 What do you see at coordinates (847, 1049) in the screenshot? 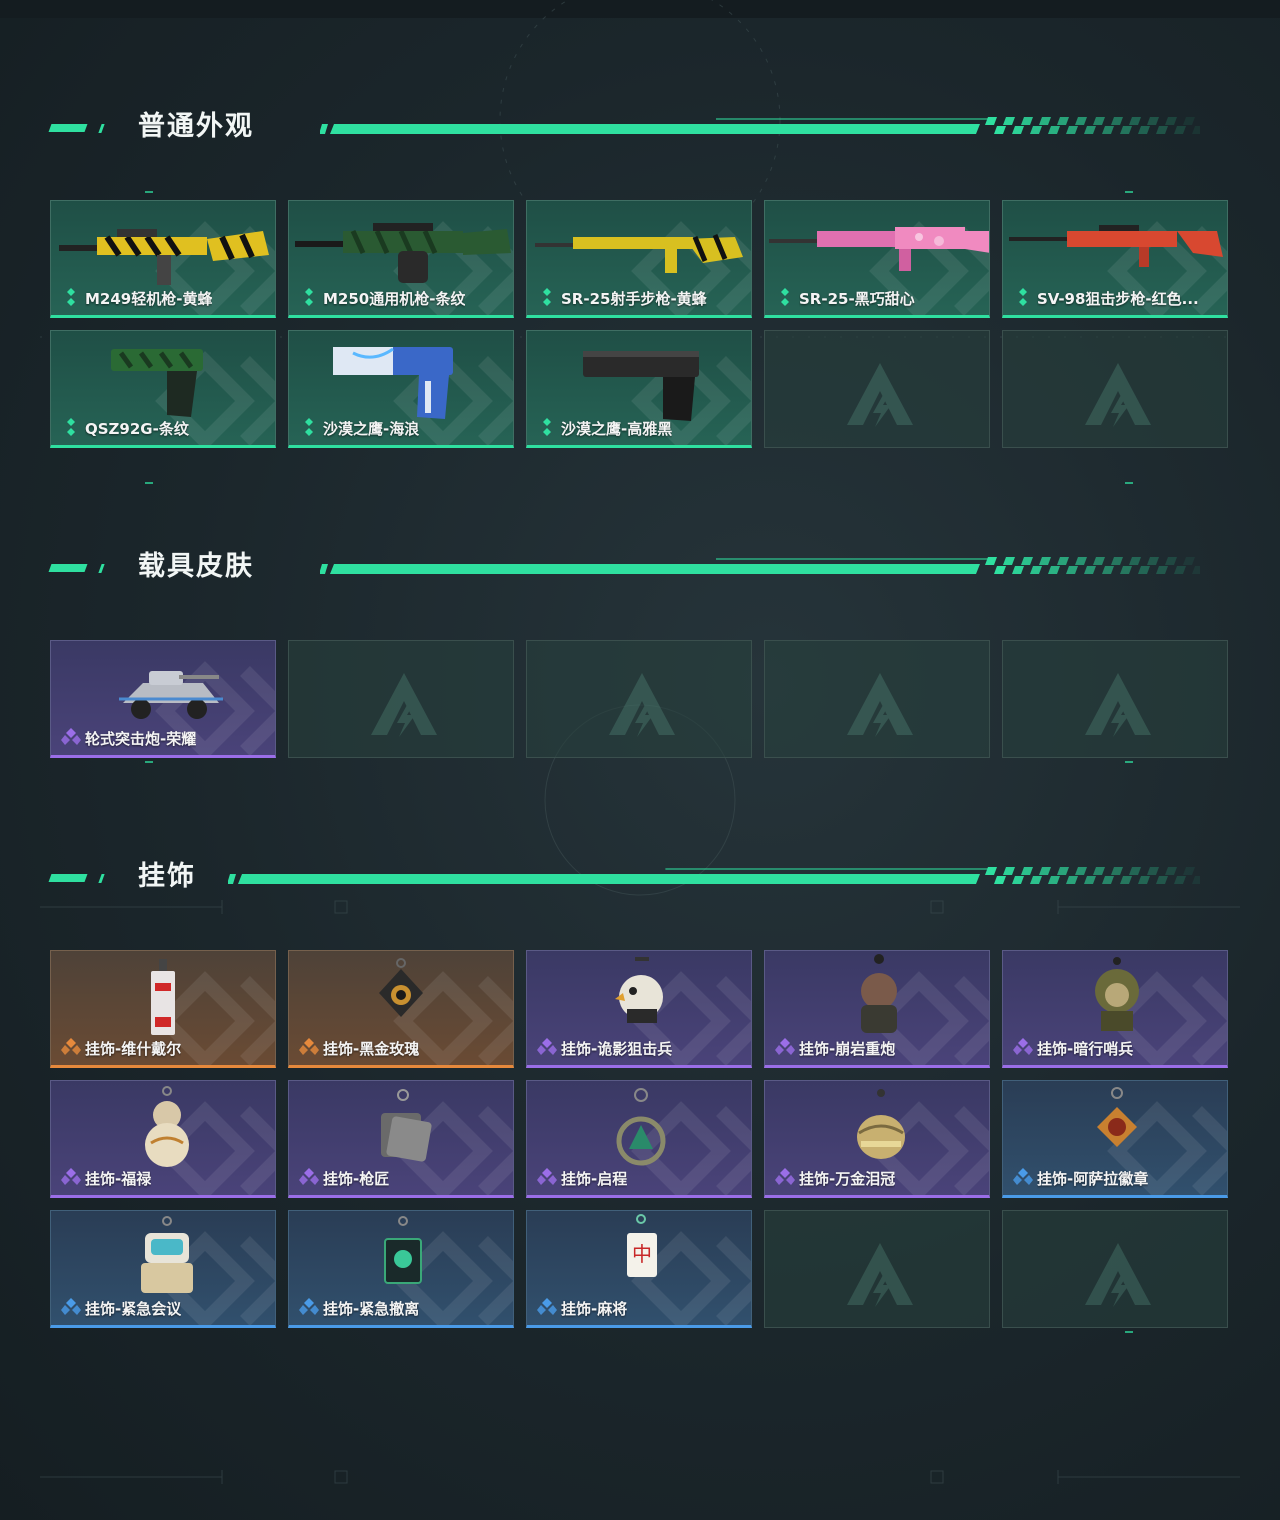
I see `item-name: 挂饰-崩岩重炮` at bounding box center [847, 1049].